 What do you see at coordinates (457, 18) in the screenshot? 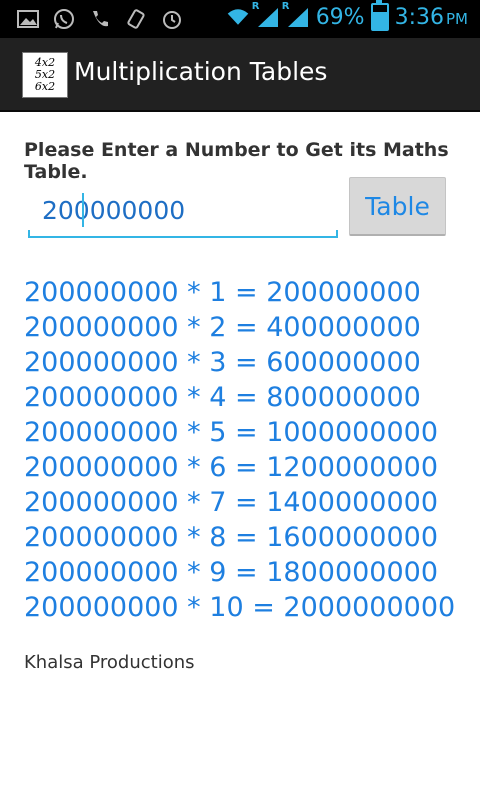
I see `clock-ampm: PM` at bounding box center [457, 18].